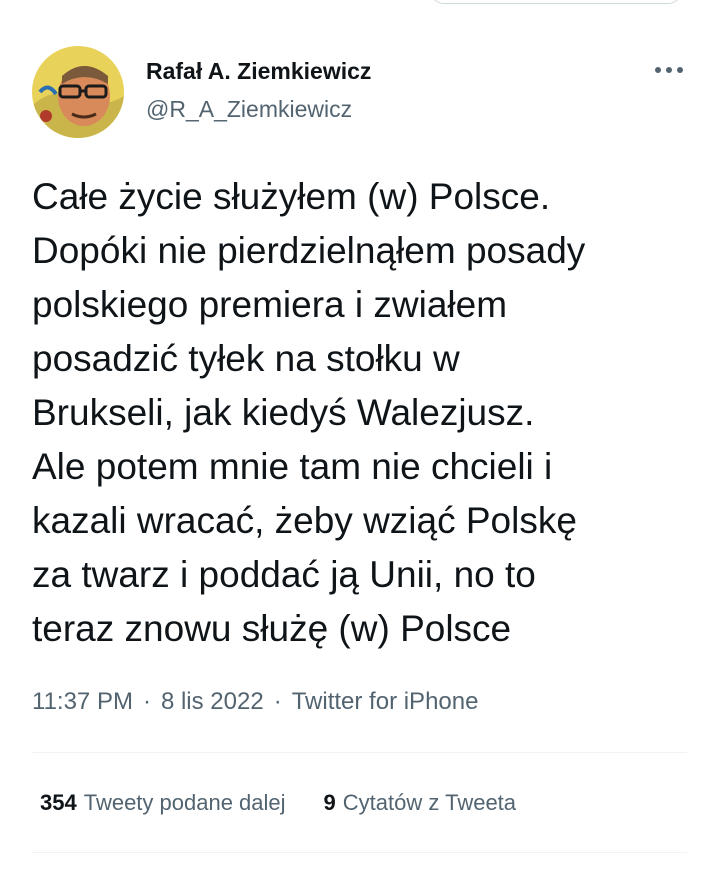 The image size is (711, 873). I want to click on retweets-label: Tweety podane dalej, so click(184, 802).